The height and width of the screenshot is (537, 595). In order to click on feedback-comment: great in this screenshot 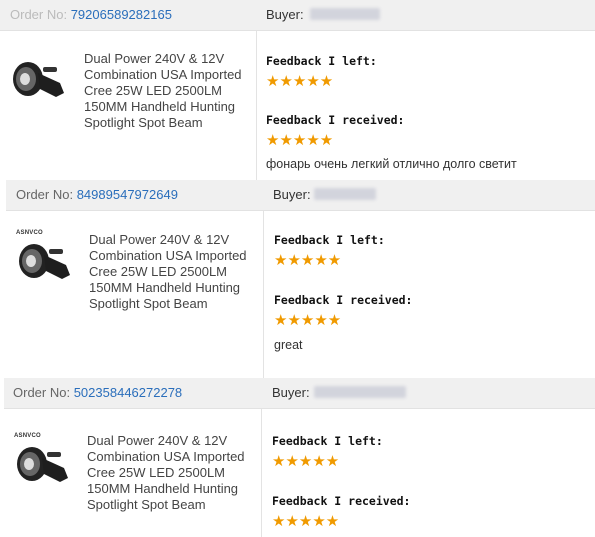, I will do `click(288, 345)`.